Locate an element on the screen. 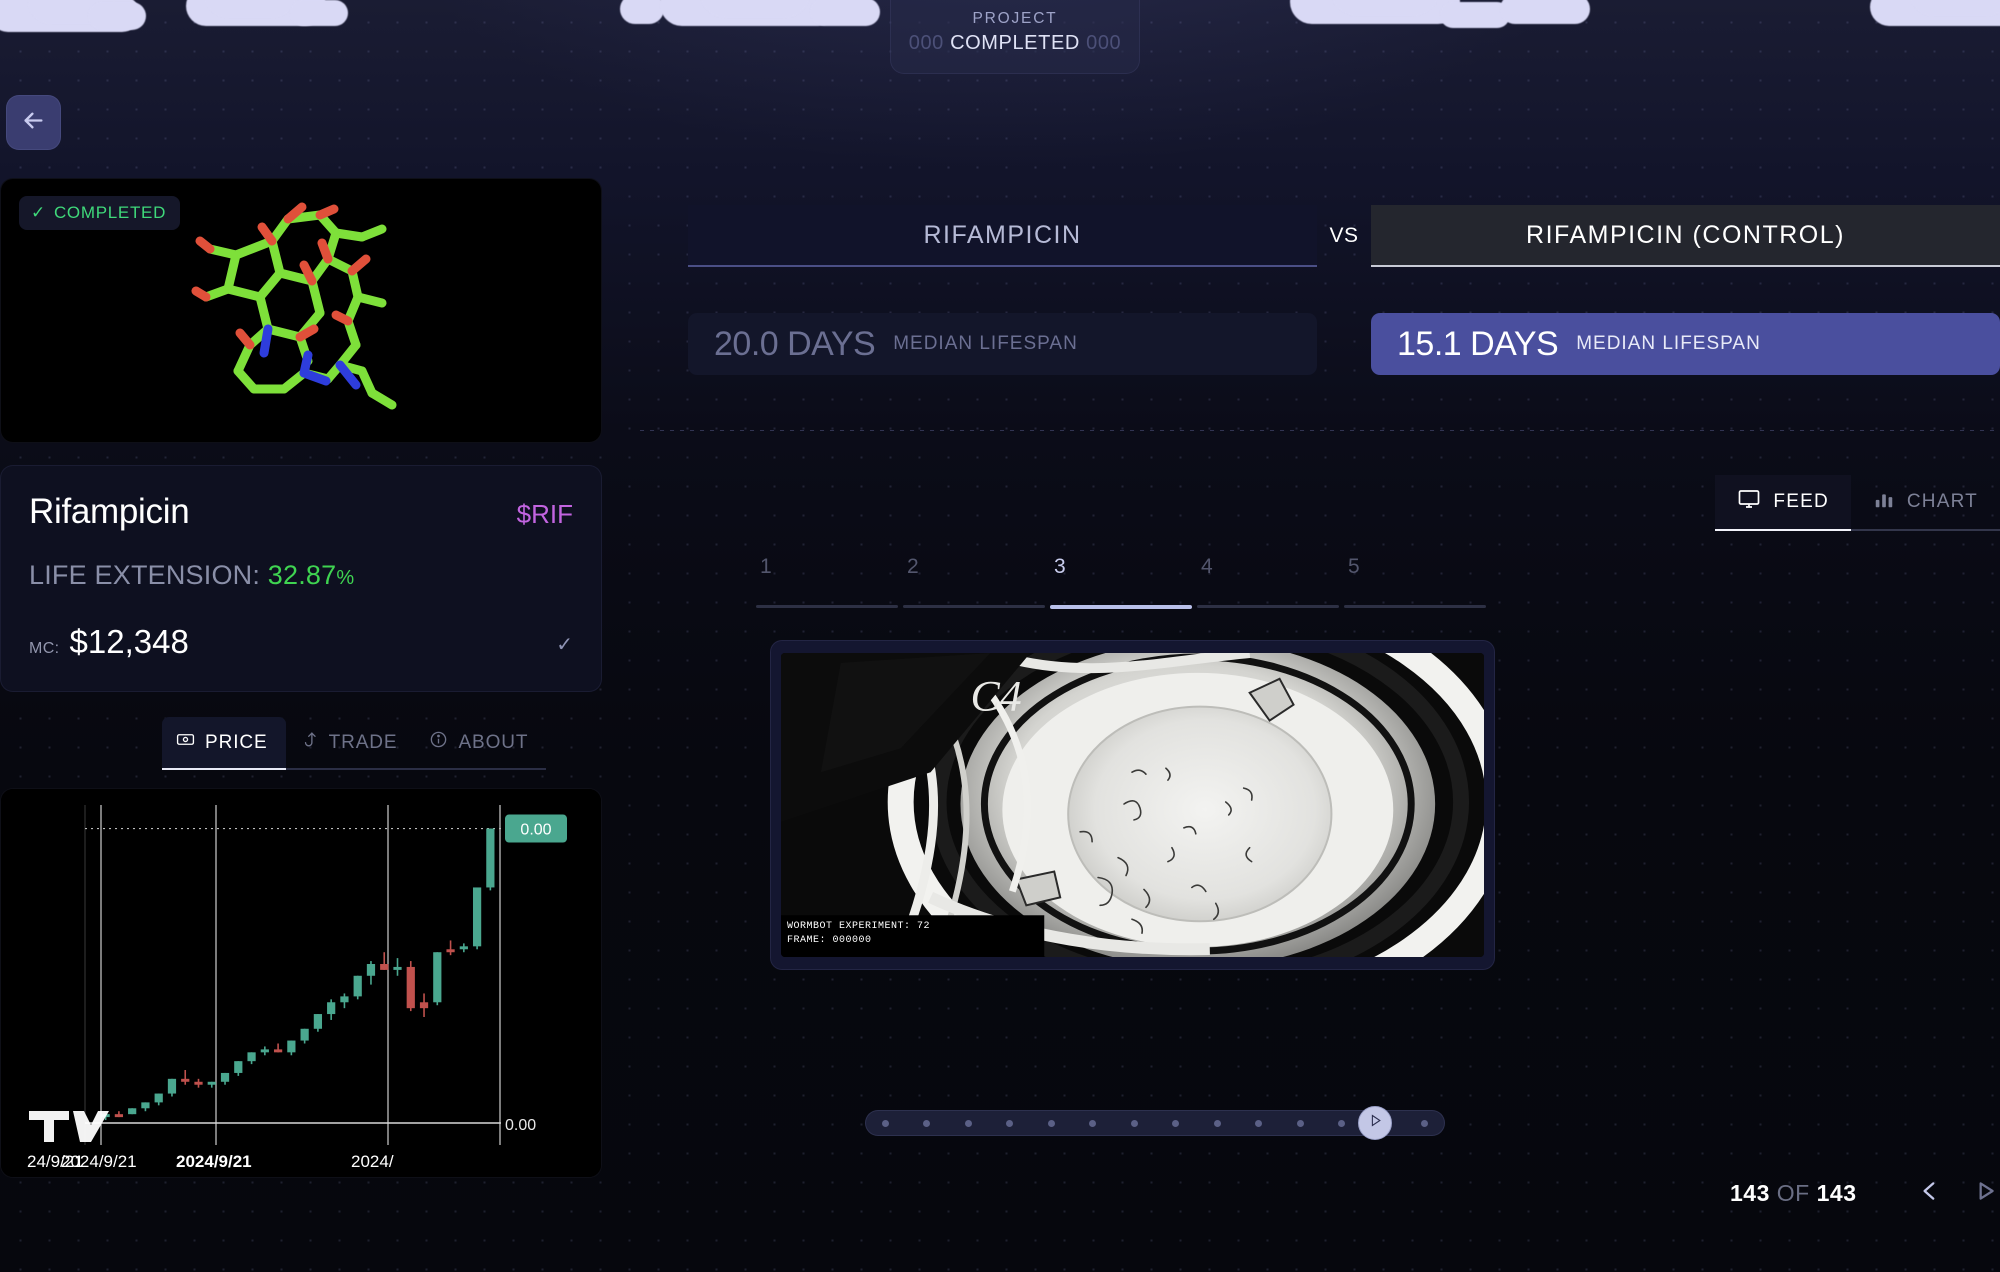 The width and height of the screenshot is (2000, 1272). money-icon is located at coordinates (185, 742).